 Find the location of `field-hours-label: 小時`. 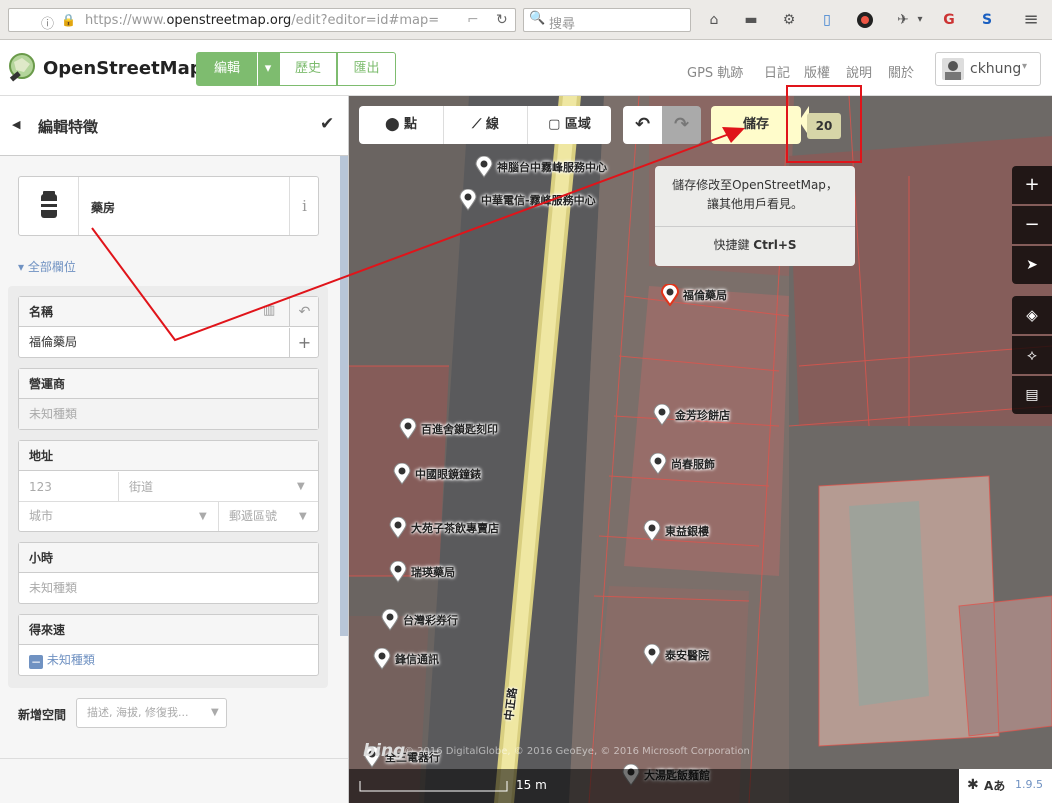

field-hours-label: 小時 is located at coordinates (41, 558).